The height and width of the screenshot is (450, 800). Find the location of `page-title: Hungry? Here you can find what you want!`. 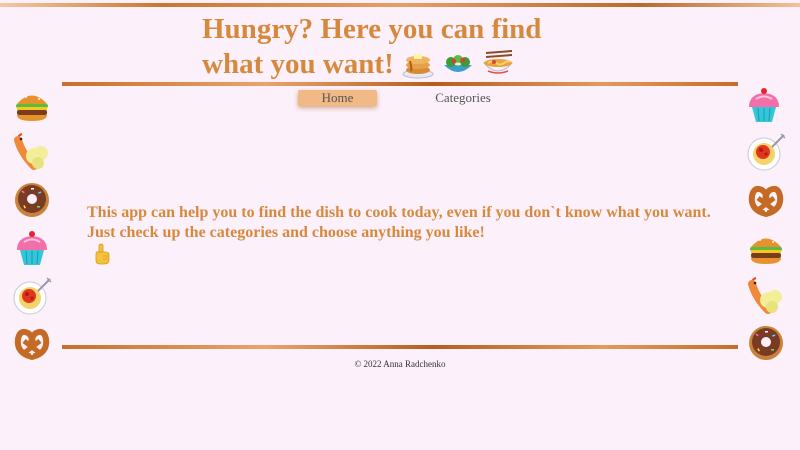

page-title: Hungry? Here you can find what you want! is located at coordinates (371, 47).